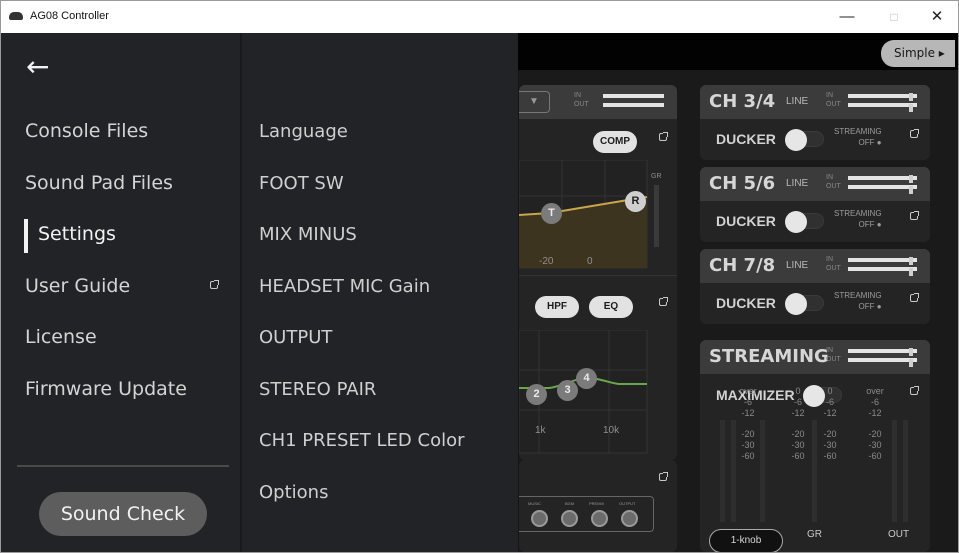 The height and width of the screenshot is (553, 959). Describe the element at coordinates (536, 394) in the screenshot. I see `eq-node-2: 2` at that location.